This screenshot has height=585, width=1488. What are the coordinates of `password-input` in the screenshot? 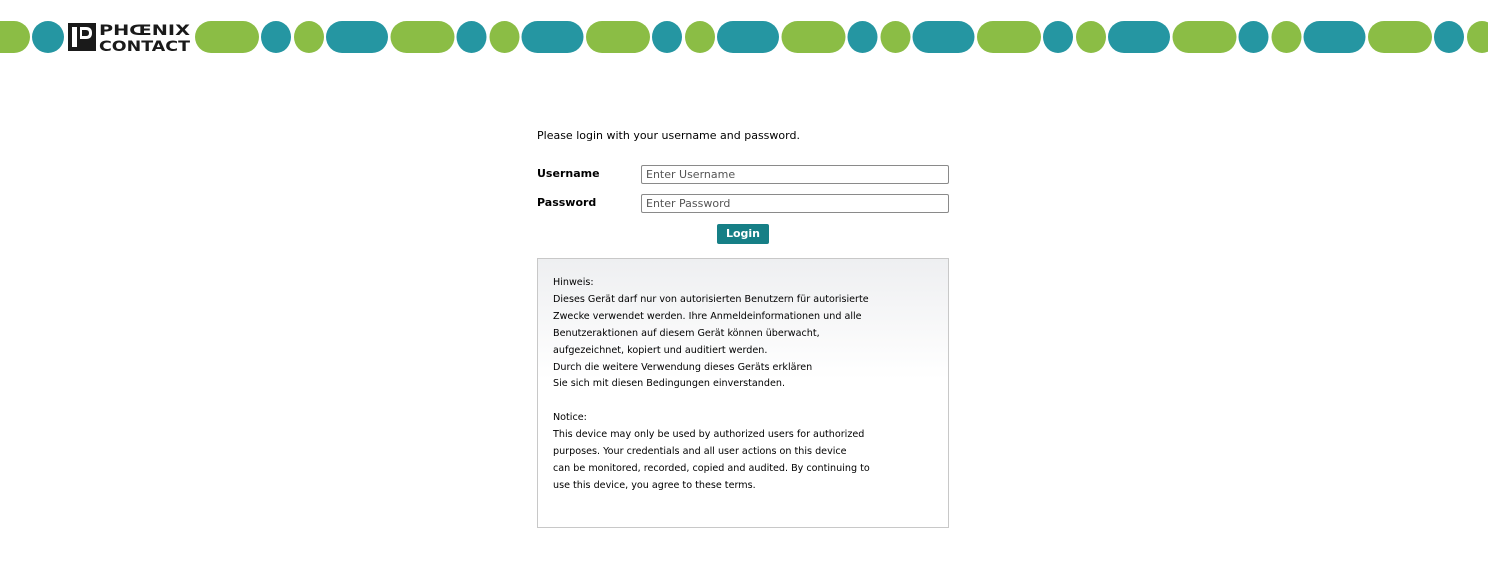 It's located at (795, 203).